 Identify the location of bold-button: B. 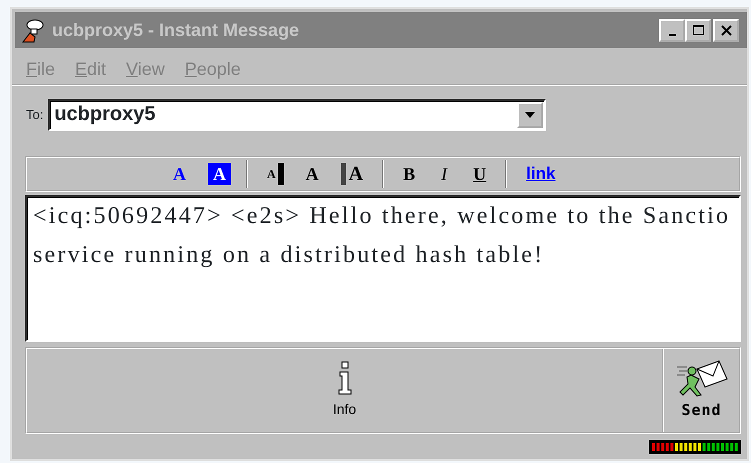
(409, 174).